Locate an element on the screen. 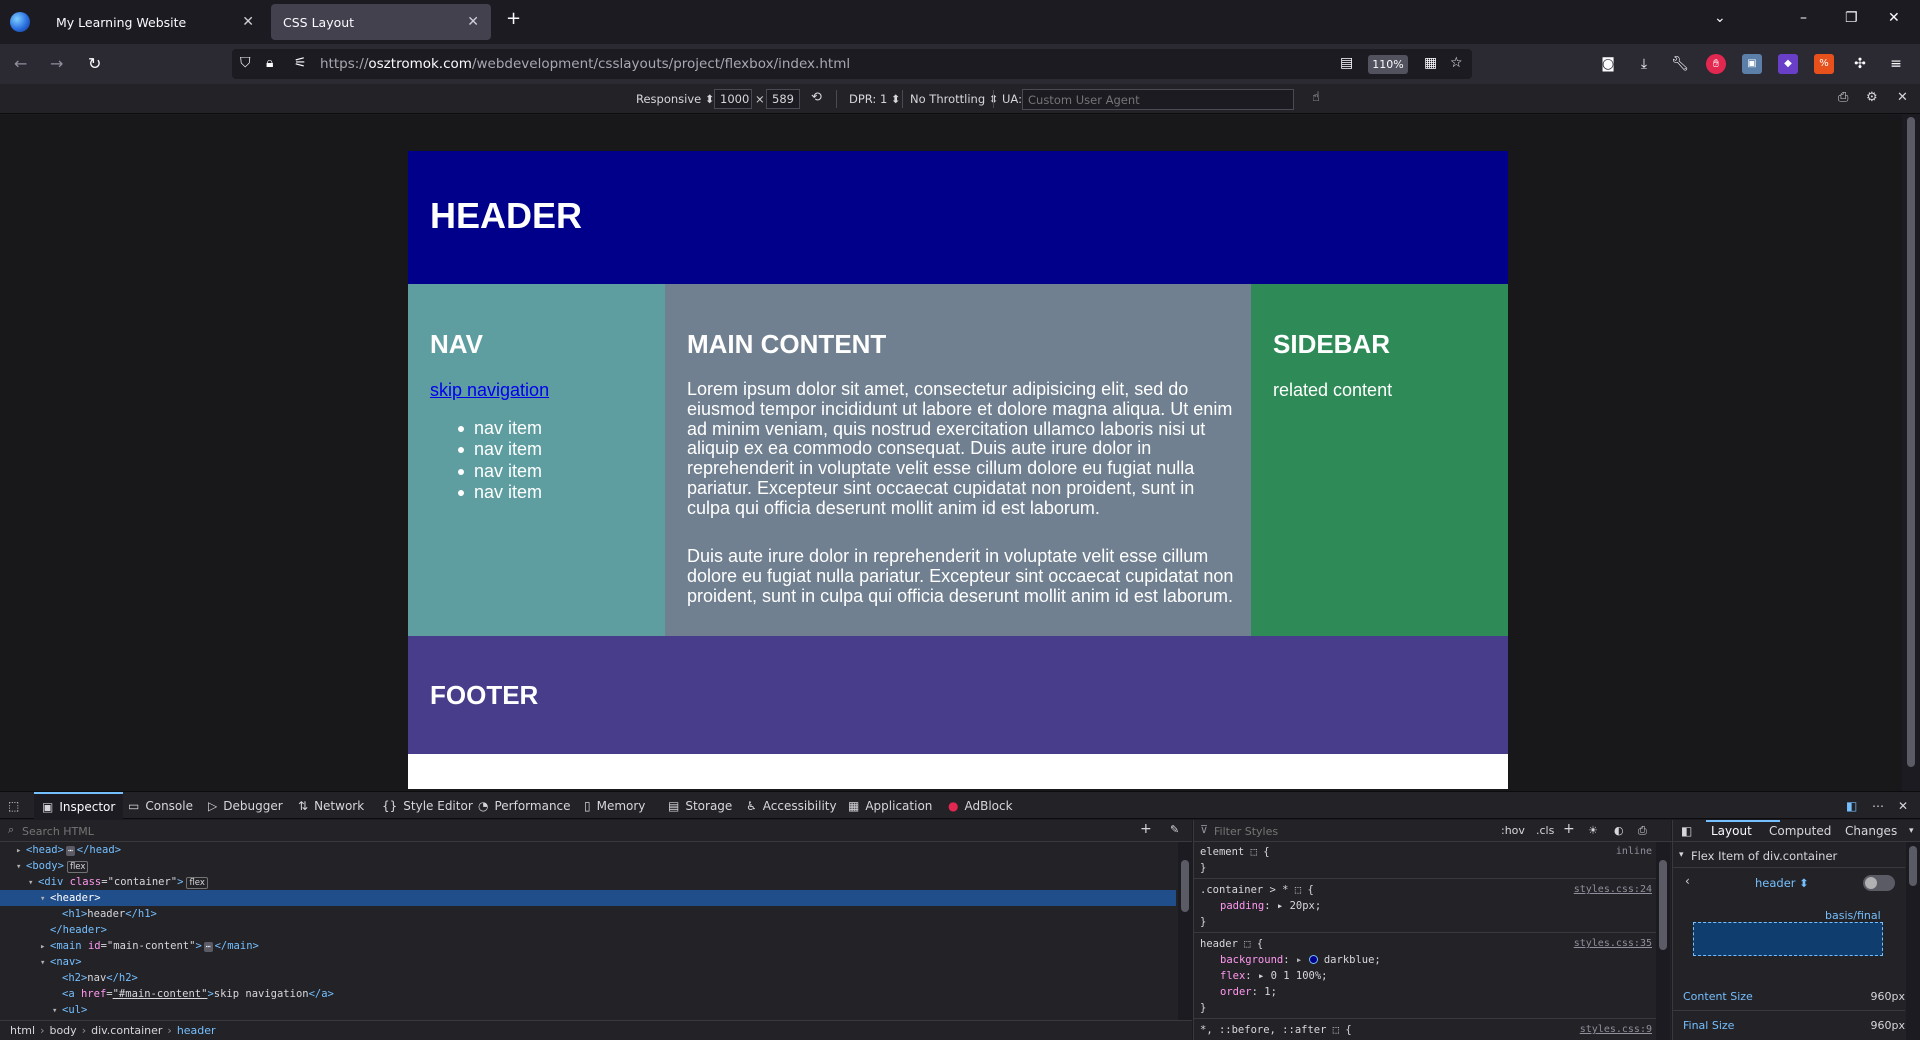  adblock-extension-icon: ✋︎ is located at coordinates (1716, 64).